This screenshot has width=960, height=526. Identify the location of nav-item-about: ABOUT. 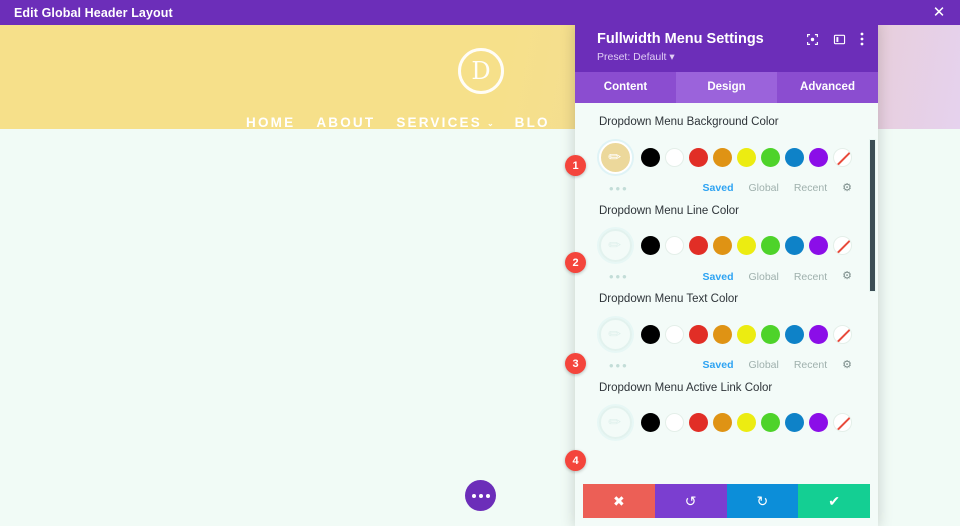
(345, 122).